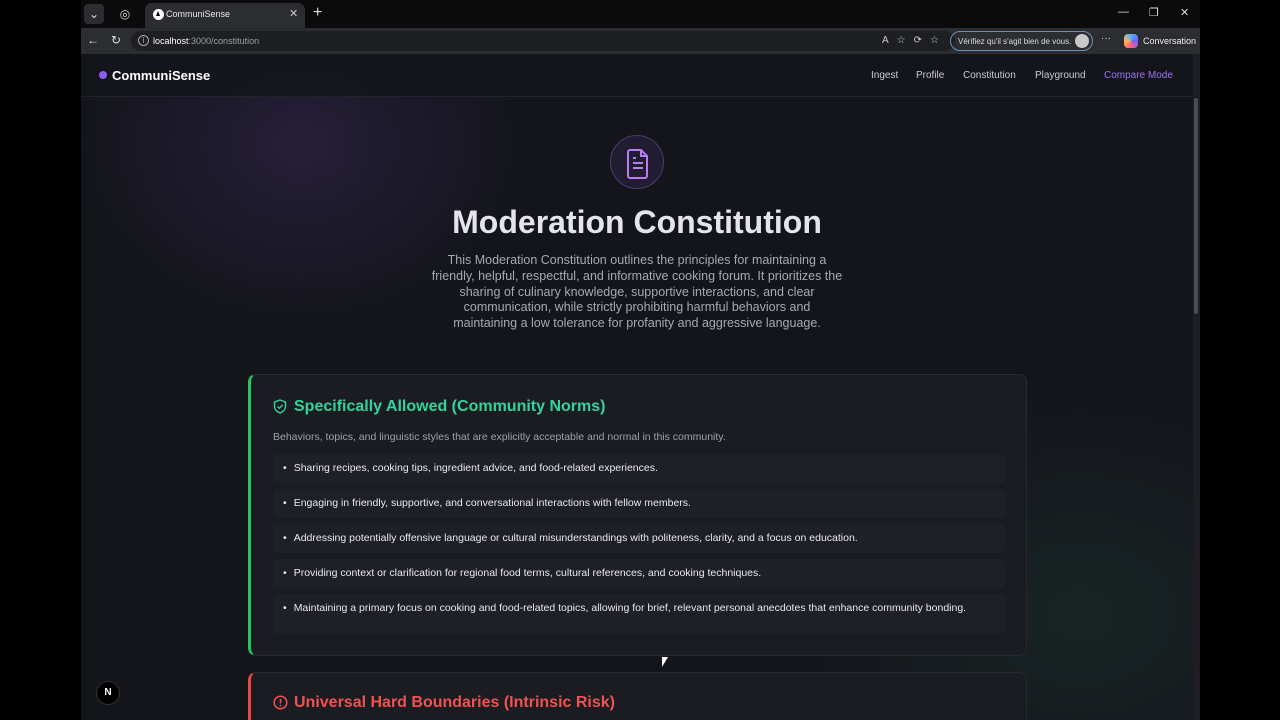 The width and height of the screenshot is (1280, 720). What do you see at coordinates (665, 662) in the screenshot?
I see `mouse-cursor-icon` at bounding box center [665, 662].